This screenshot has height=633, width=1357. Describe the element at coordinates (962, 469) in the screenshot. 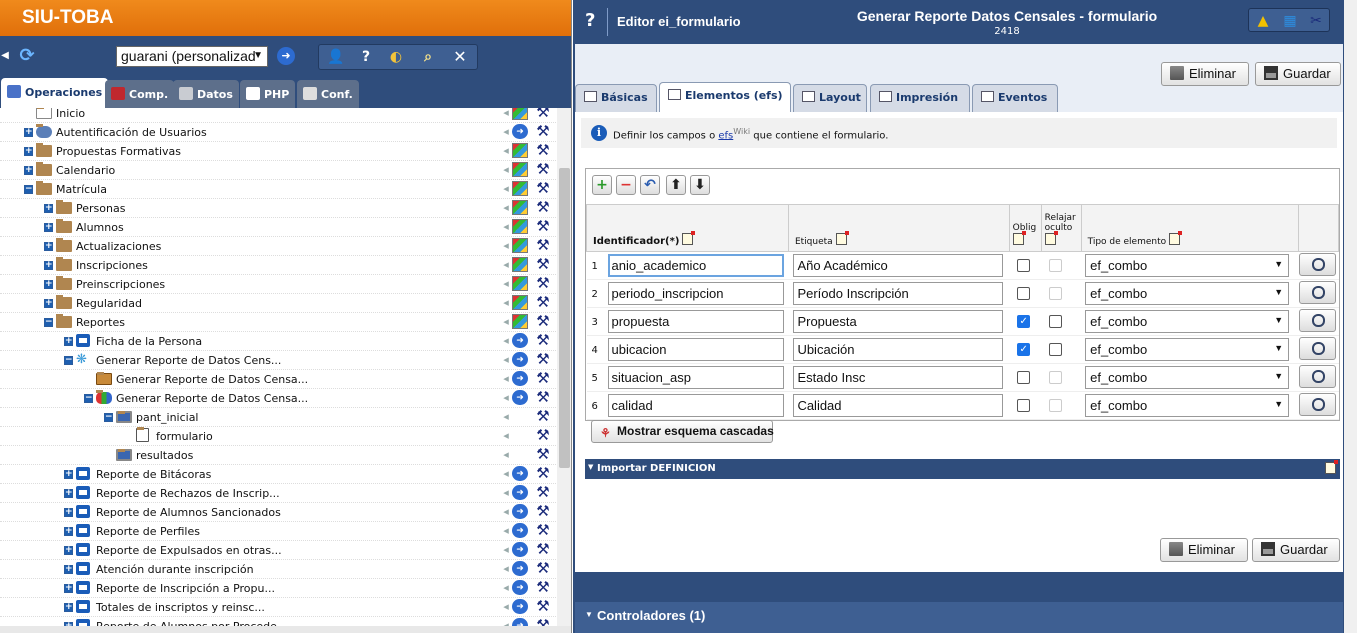

I see `import-section-header: ▼ Importar DEFINICION` at that location.